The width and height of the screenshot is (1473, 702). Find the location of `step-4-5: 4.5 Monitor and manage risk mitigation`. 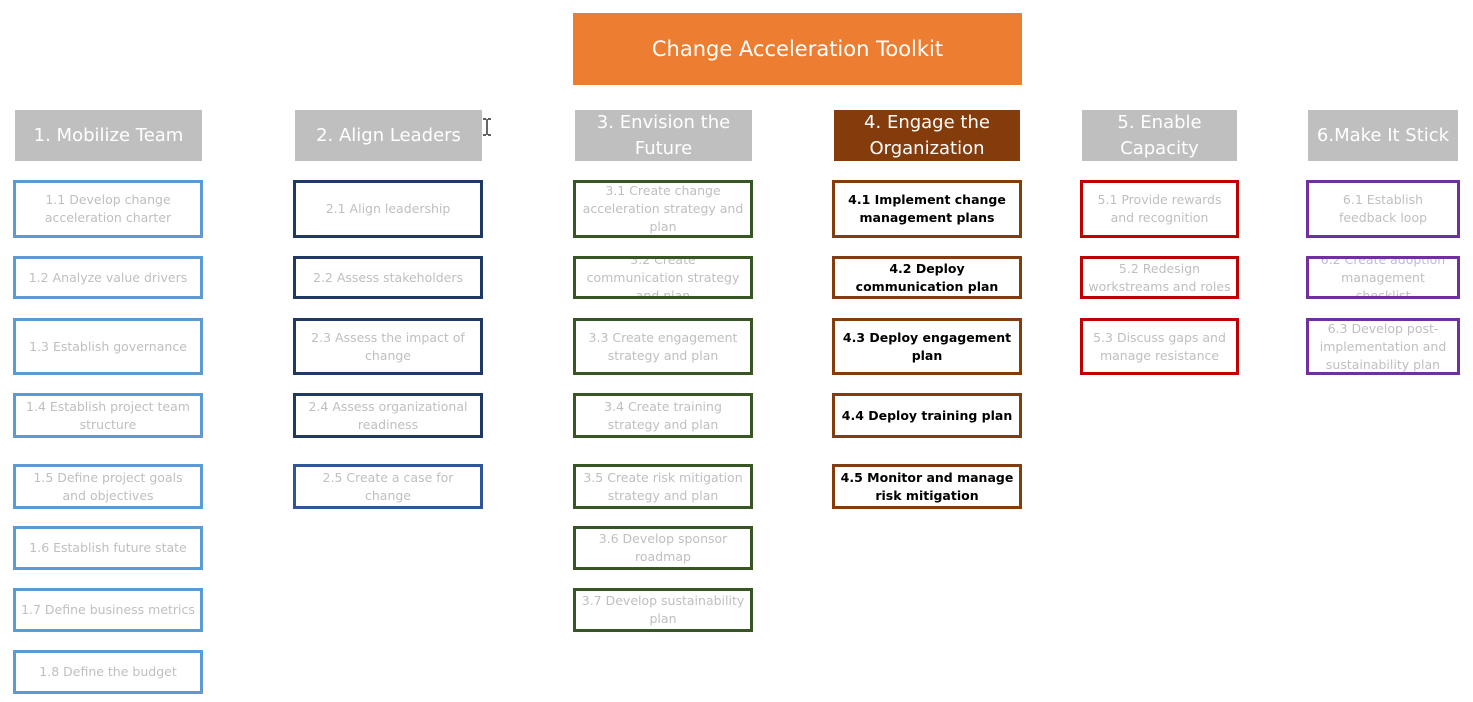

step-4-5: 4.5 Monitor and manage risk mitigation is located at coordinates (927, 486).